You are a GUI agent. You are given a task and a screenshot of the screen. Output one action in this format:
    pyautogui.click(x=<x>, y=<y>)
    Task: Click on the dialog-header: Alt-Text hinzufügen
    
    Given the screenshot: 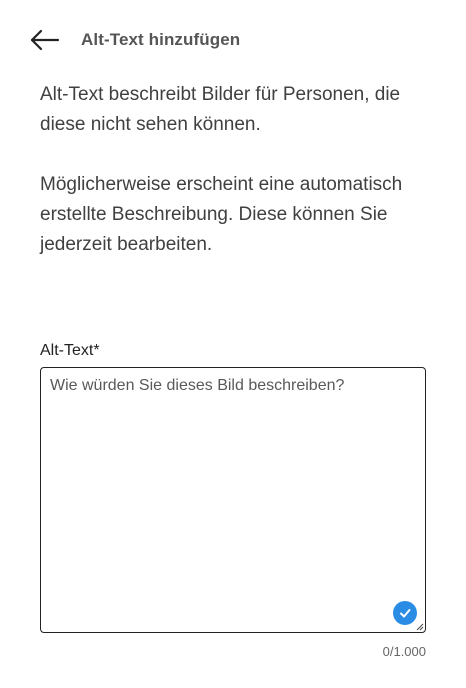 What is the action you would take?
    pyautogui.click(x=233, y=40)
    